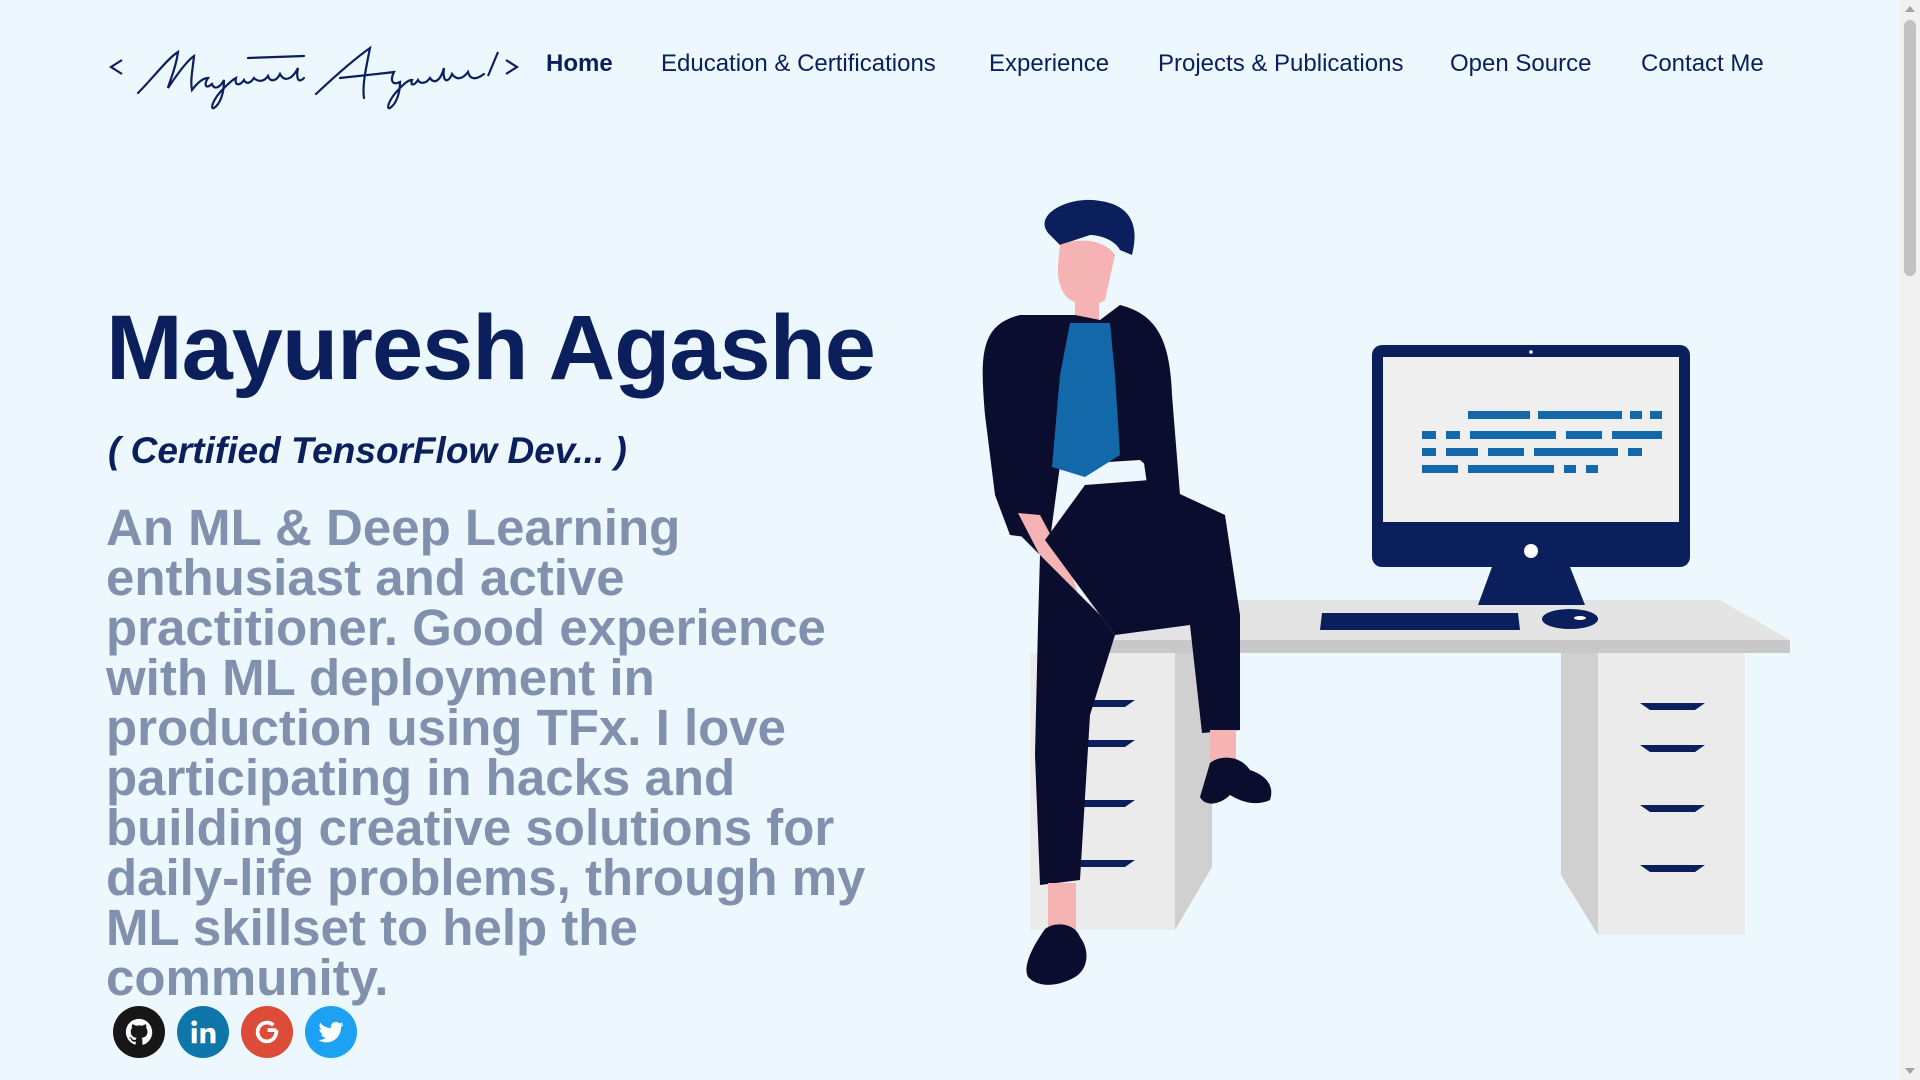 The image size is (1920, 1080). I want to click on nav-open-source: Open Source, so click(1520, 64).